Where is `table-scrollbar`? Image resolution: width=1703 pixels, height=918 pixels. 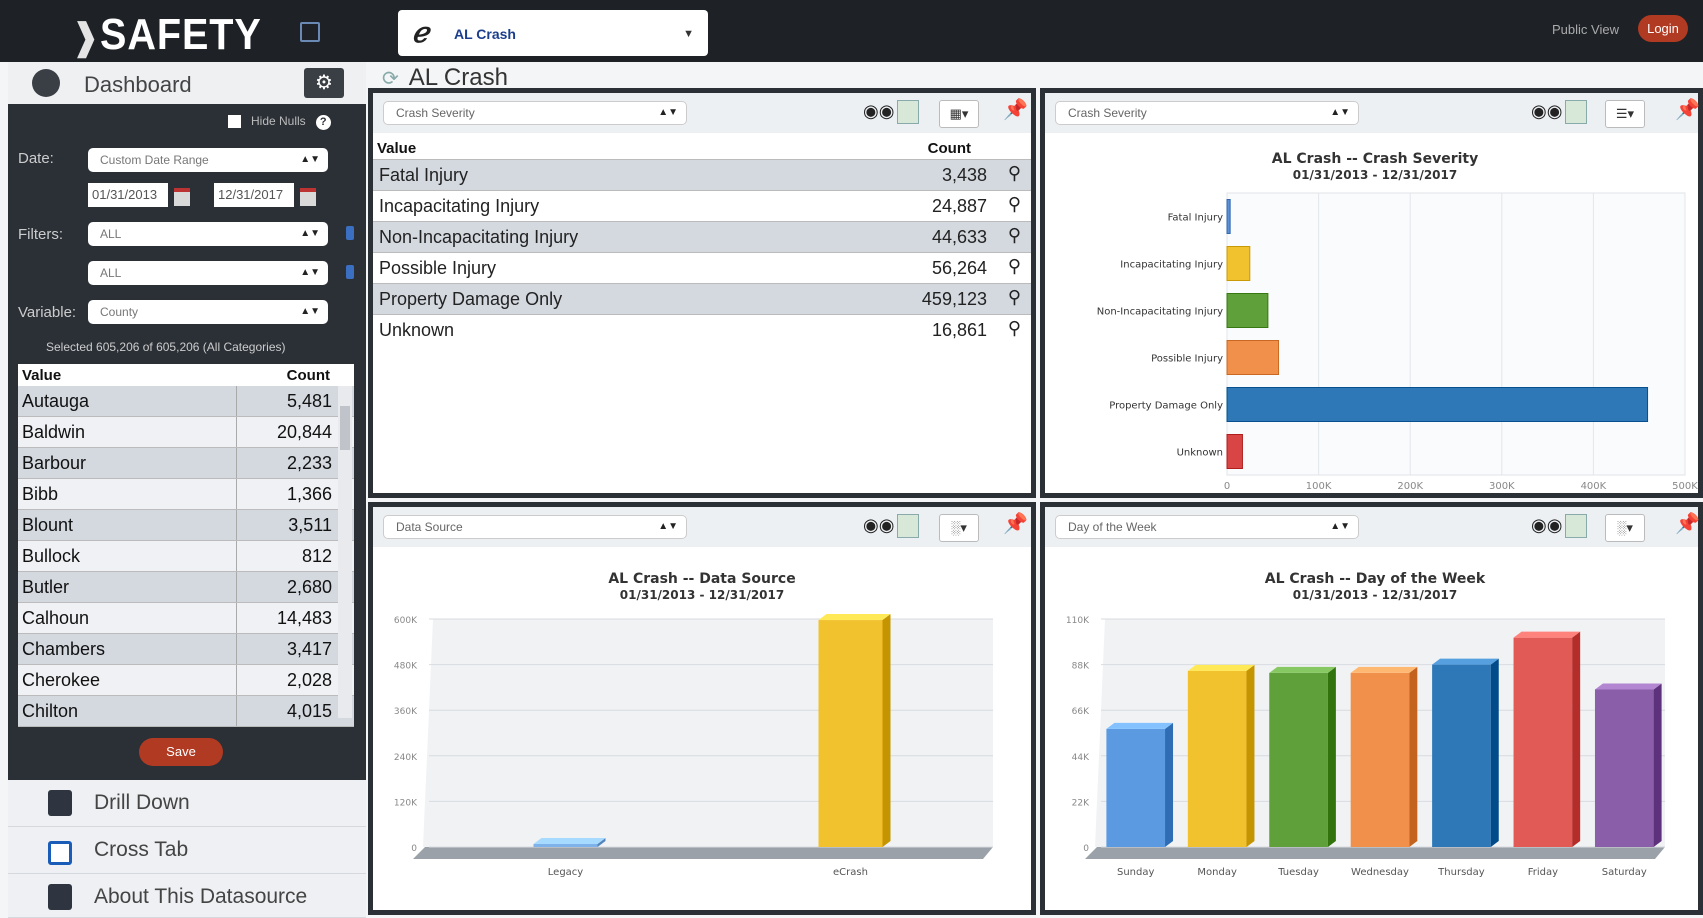
table-scrollbar is located at coordinates (345, 552).